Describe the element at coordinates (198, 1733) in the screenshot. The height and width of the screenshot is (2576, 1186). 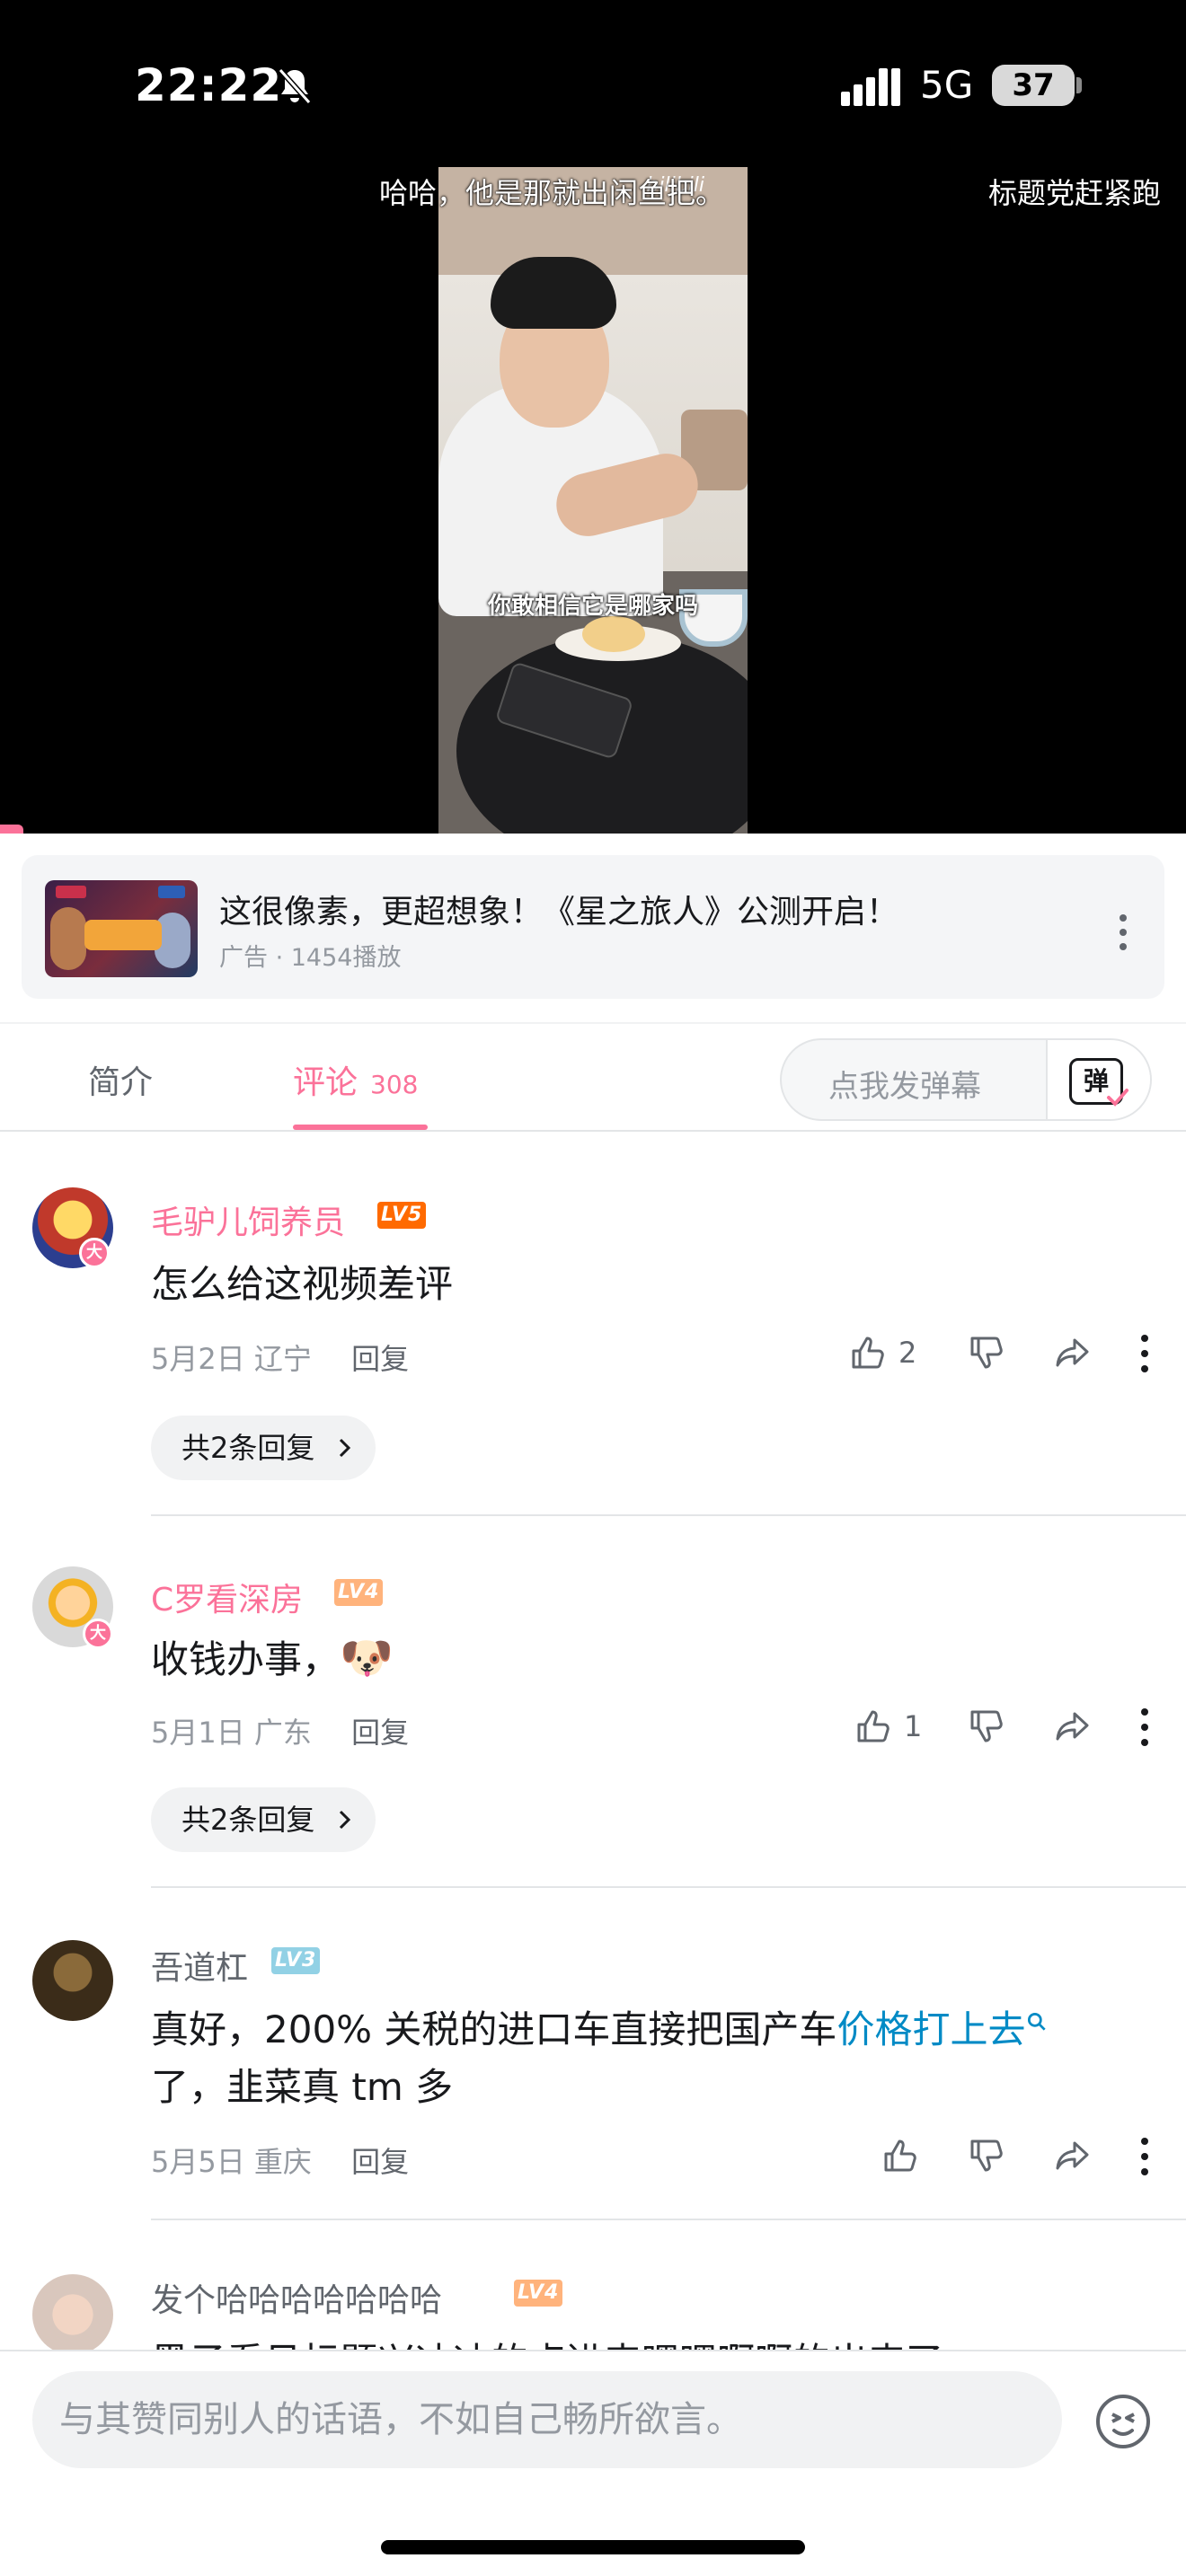
I see `comment-date: 5月1日` at that location.